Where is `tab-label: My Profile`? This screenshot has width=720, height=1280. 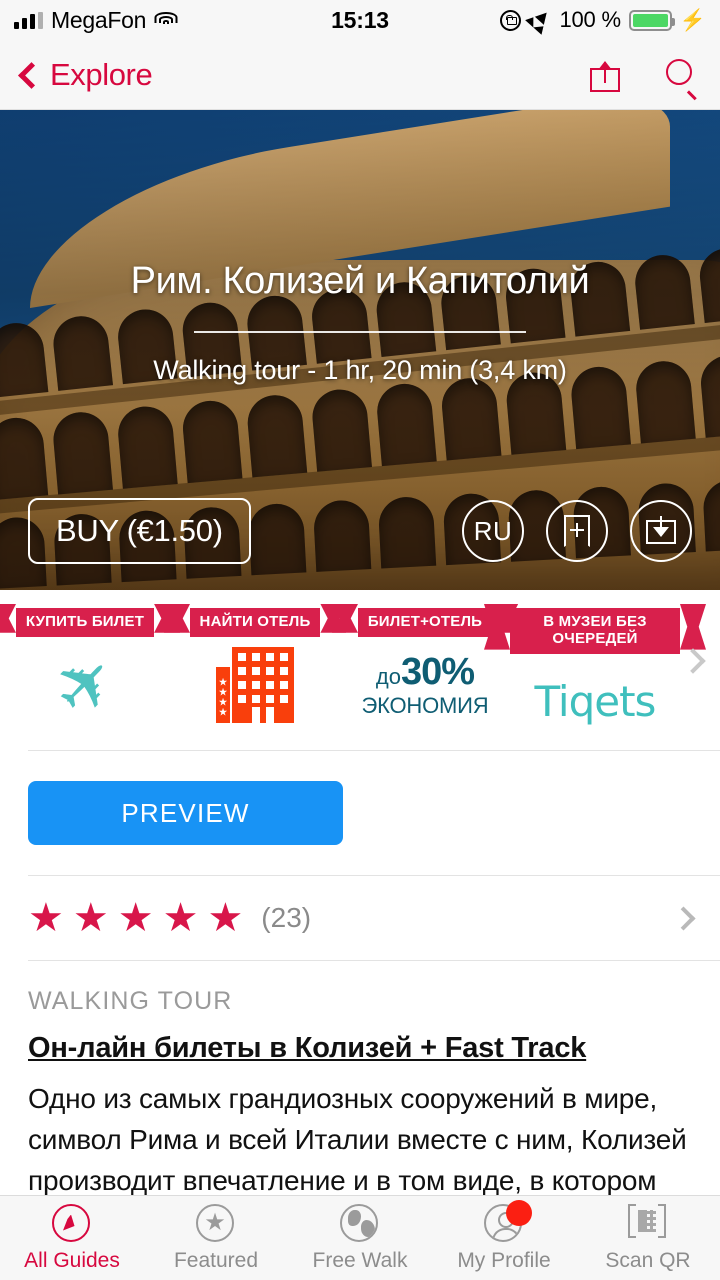
tab-label: My Profile is located at coordinates (504, 1260).